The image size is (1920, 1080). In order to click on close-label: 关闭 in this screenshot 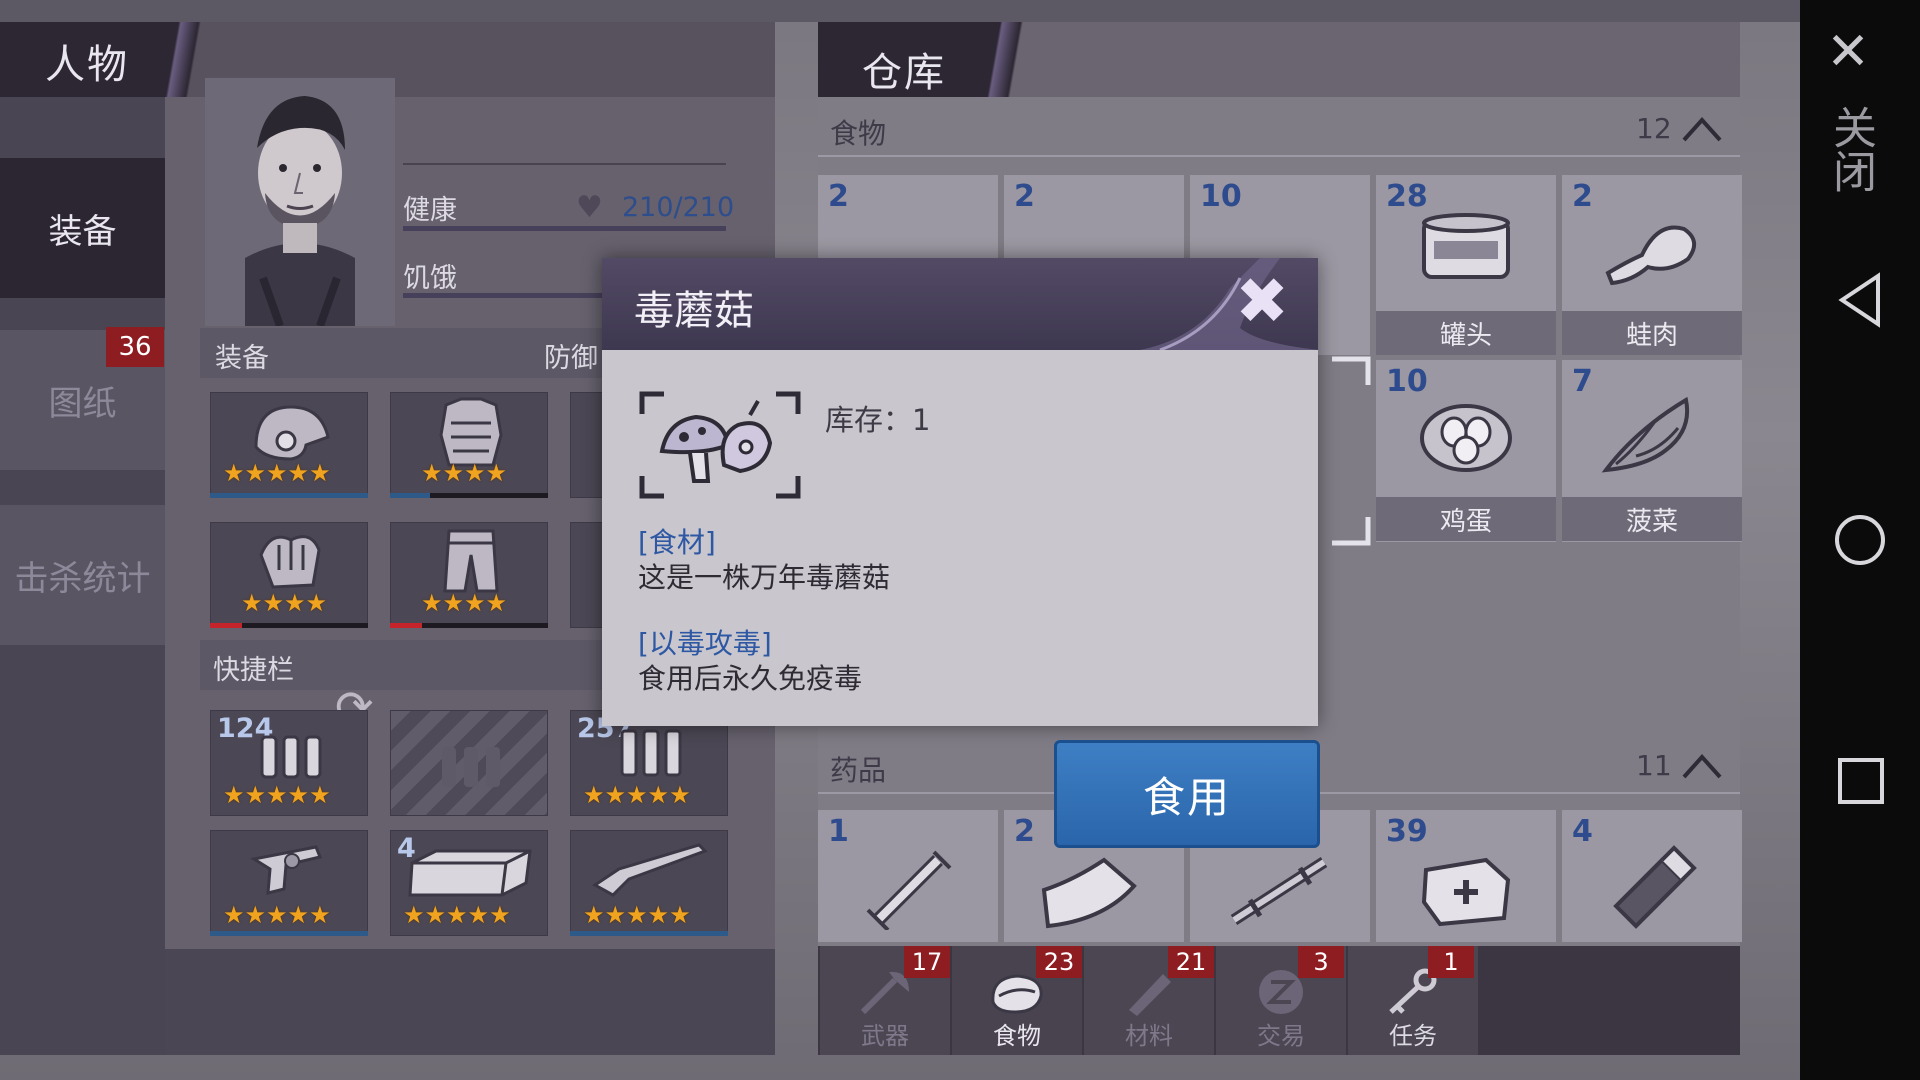, I will do `click(1850, 149)`.